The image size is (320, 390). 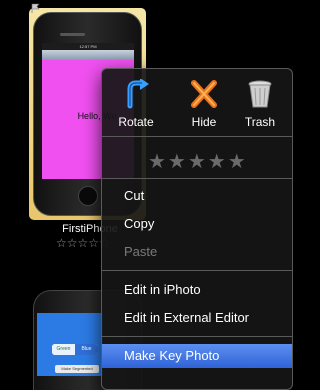 I want to click on phone-screen-2: Green Blue Make Segmented, so click(x=70, y=344).